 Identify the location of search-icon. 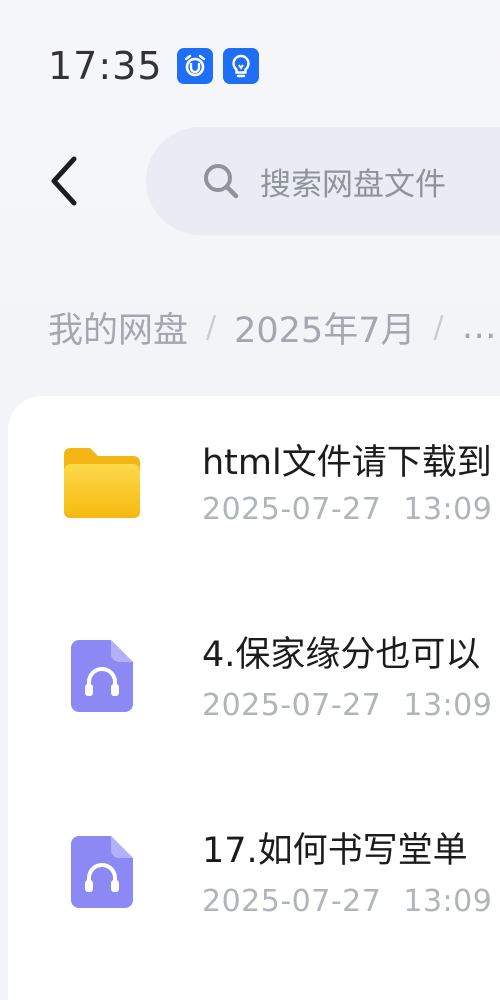
(221, 181).